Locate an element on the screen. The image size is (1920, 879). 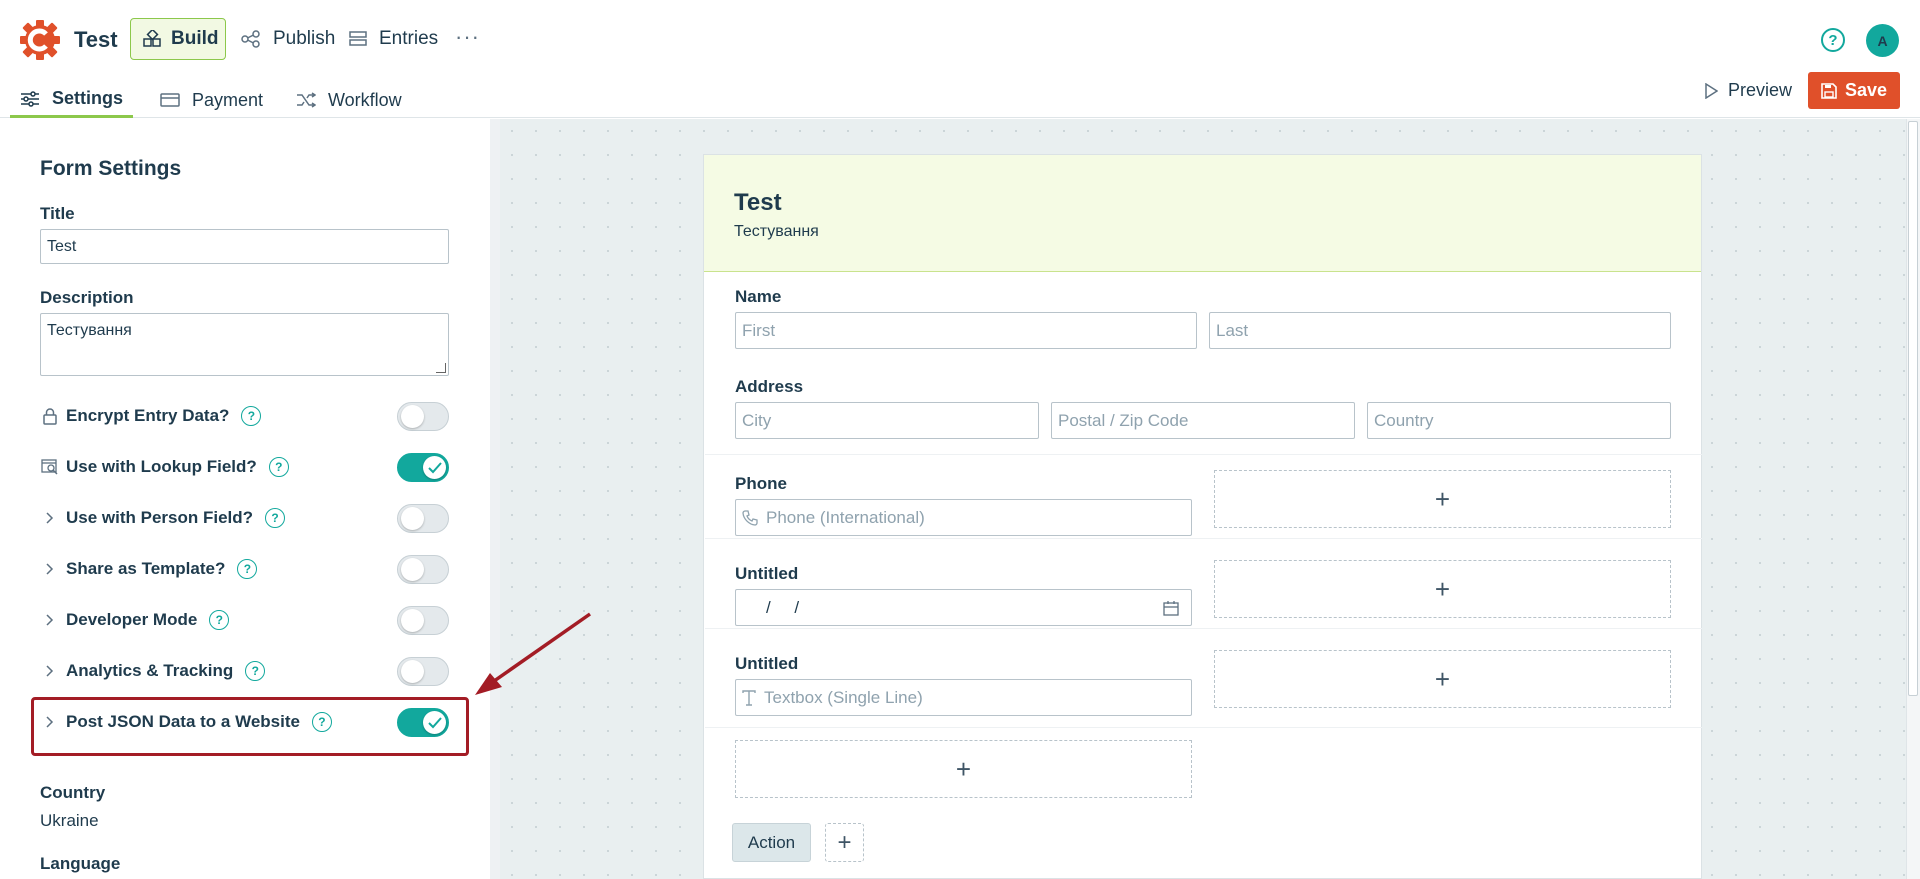
nav-entries-button: Entries is located at coordinates (393, 39).